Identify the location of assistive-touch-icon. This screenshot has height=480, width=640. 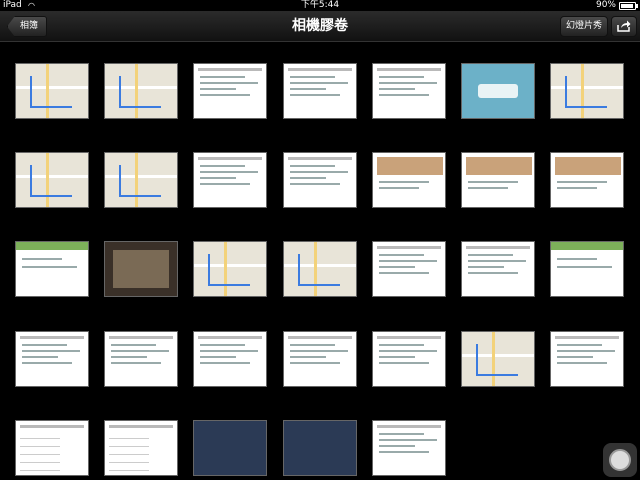
(620, 460).